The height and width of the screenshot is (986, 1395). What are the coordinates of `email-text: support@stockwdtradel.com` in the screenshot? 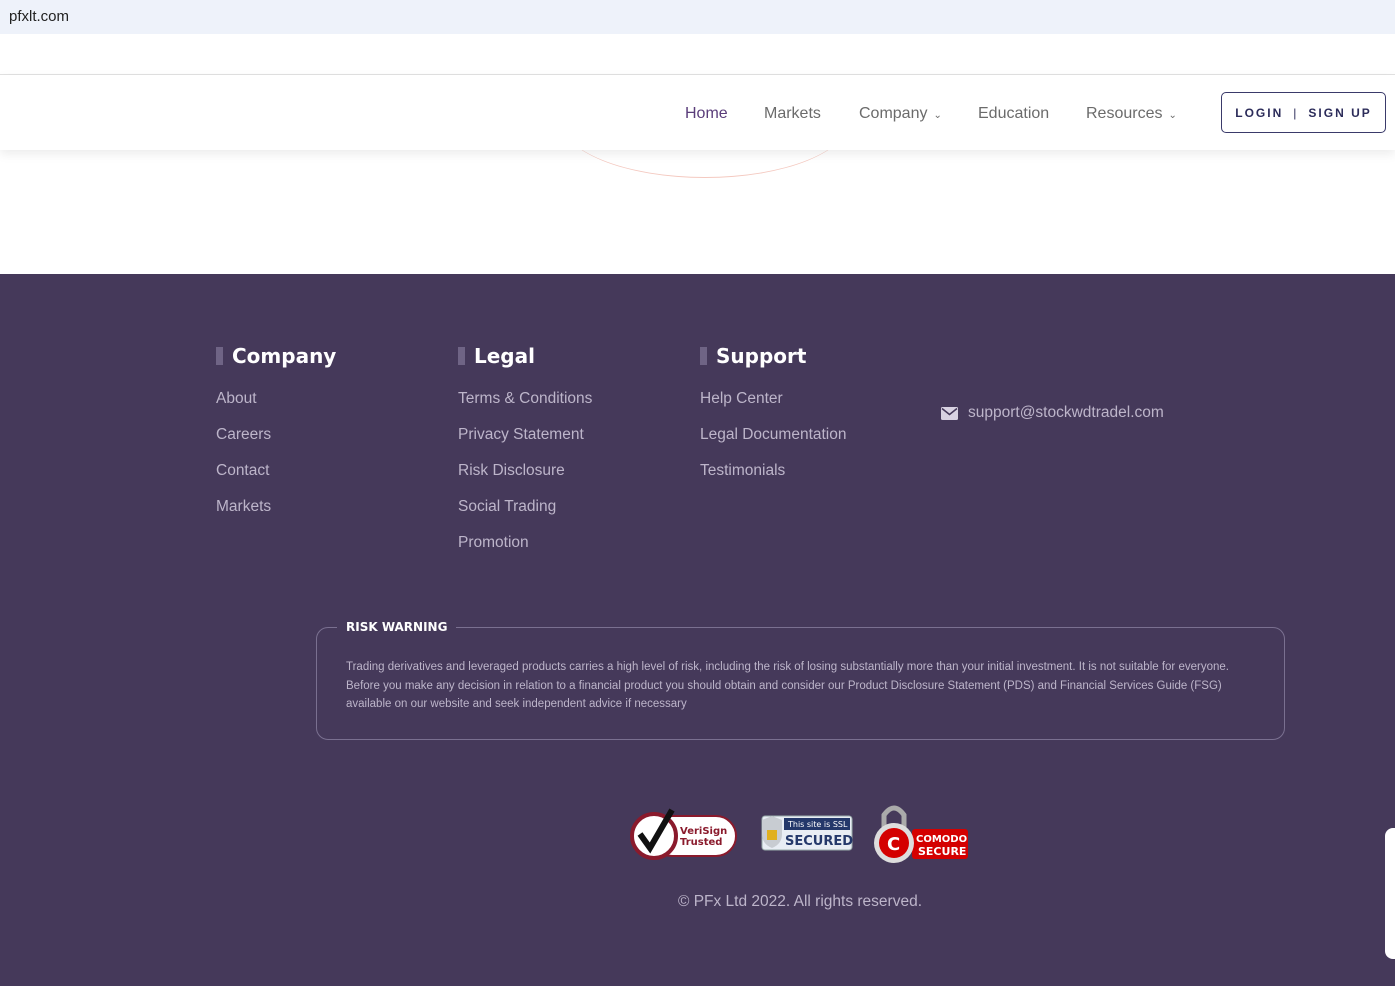 It's located at (1066, 412).